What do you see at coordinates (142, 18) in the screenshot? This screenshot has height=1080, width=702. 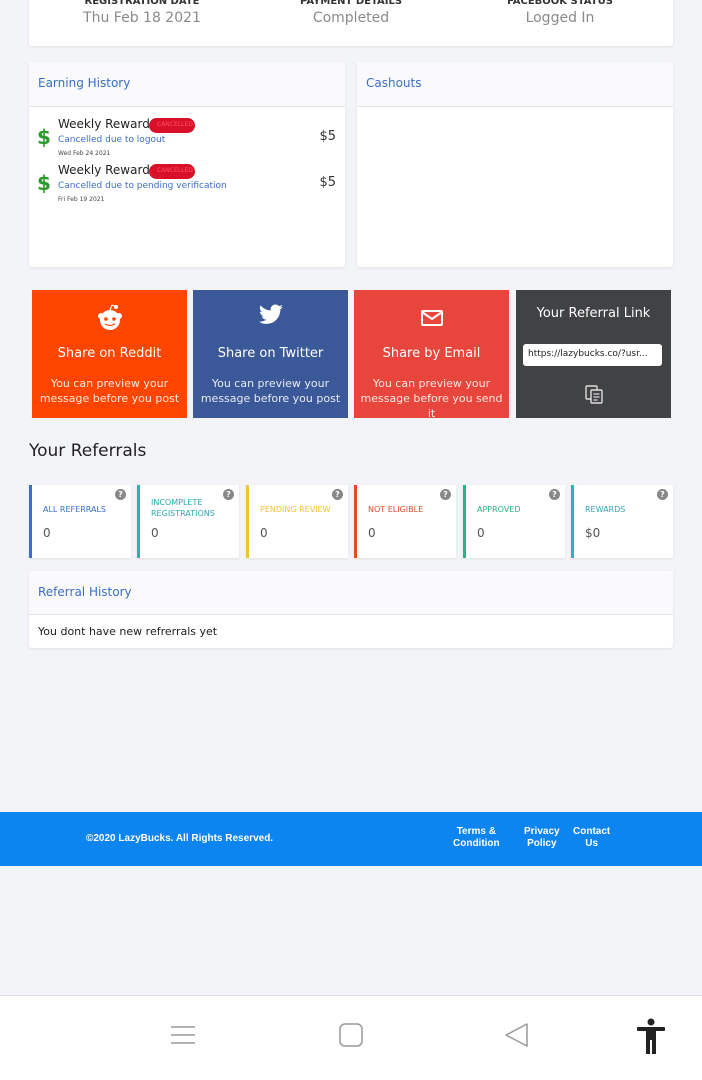 I see `registration-date-value: Thu Feb 18 2021` at bounding box center [142, 18].